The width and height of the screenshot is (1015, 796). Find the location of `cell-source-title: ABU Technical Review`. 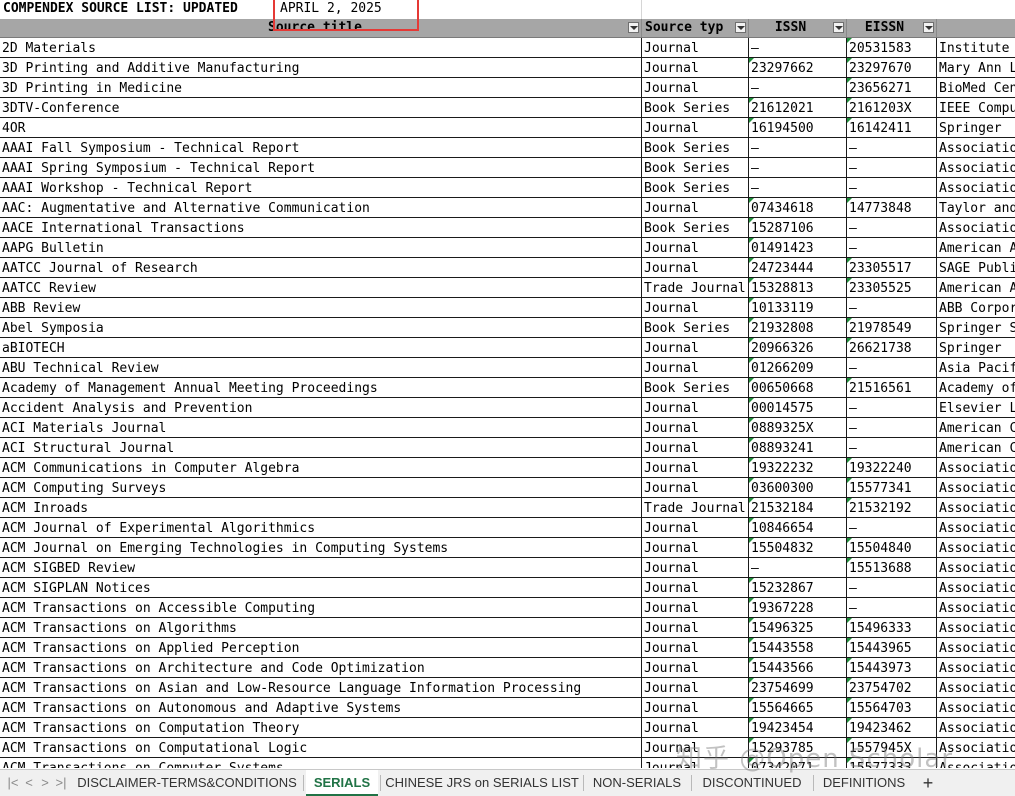

cell-source-title: ABU Technical Review is located at coordinates (321, 367).